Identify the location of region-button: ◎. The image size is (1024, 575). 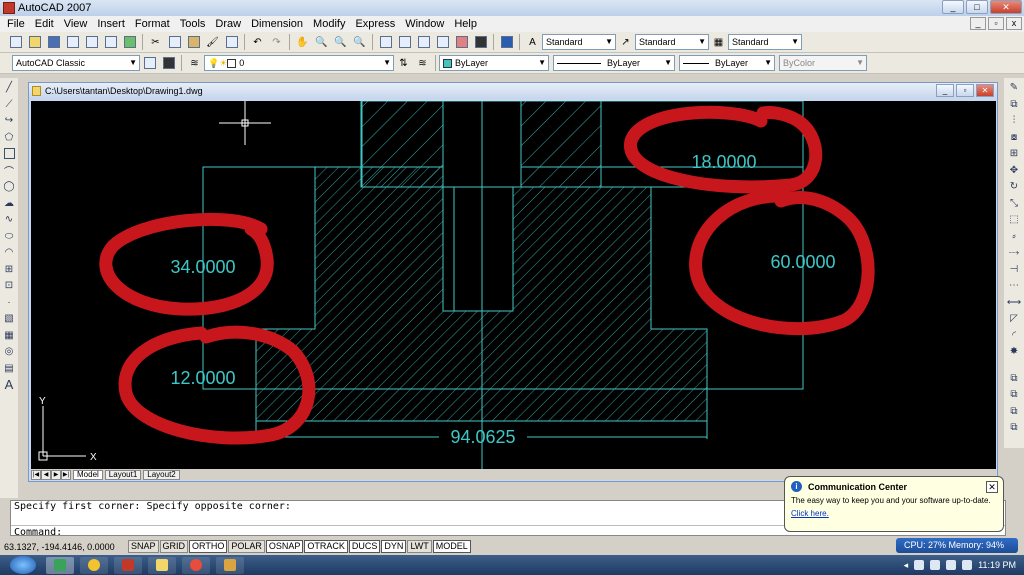
(9, 352).